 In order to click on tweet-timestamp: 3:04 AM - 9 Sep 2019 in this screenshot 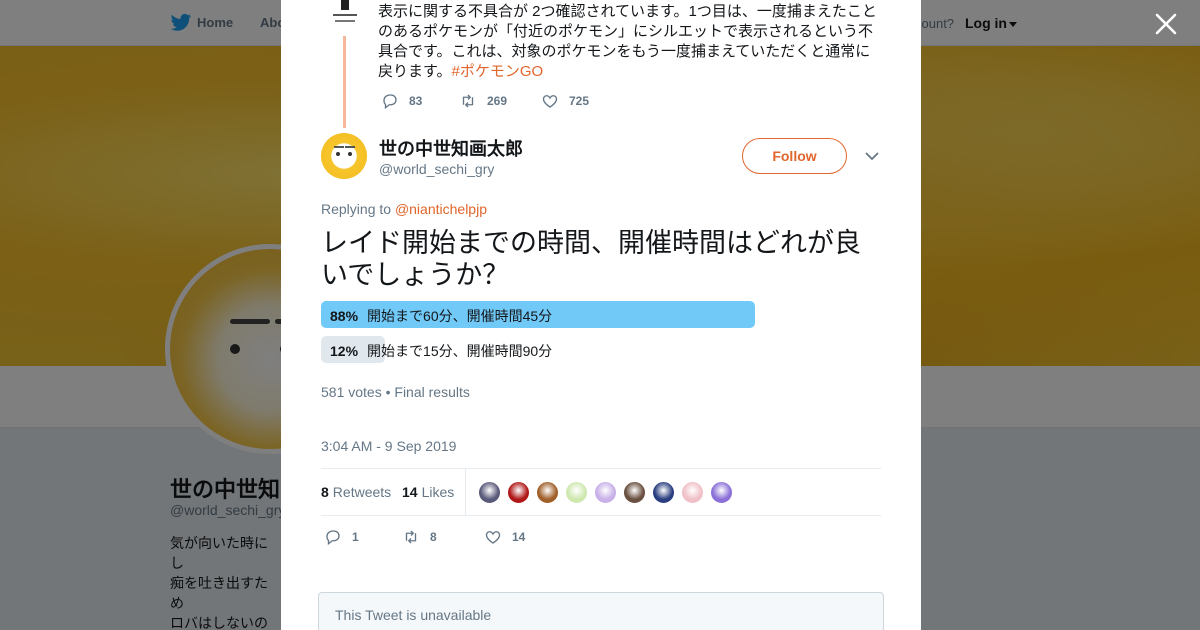, I will do `click(388, 446)`.